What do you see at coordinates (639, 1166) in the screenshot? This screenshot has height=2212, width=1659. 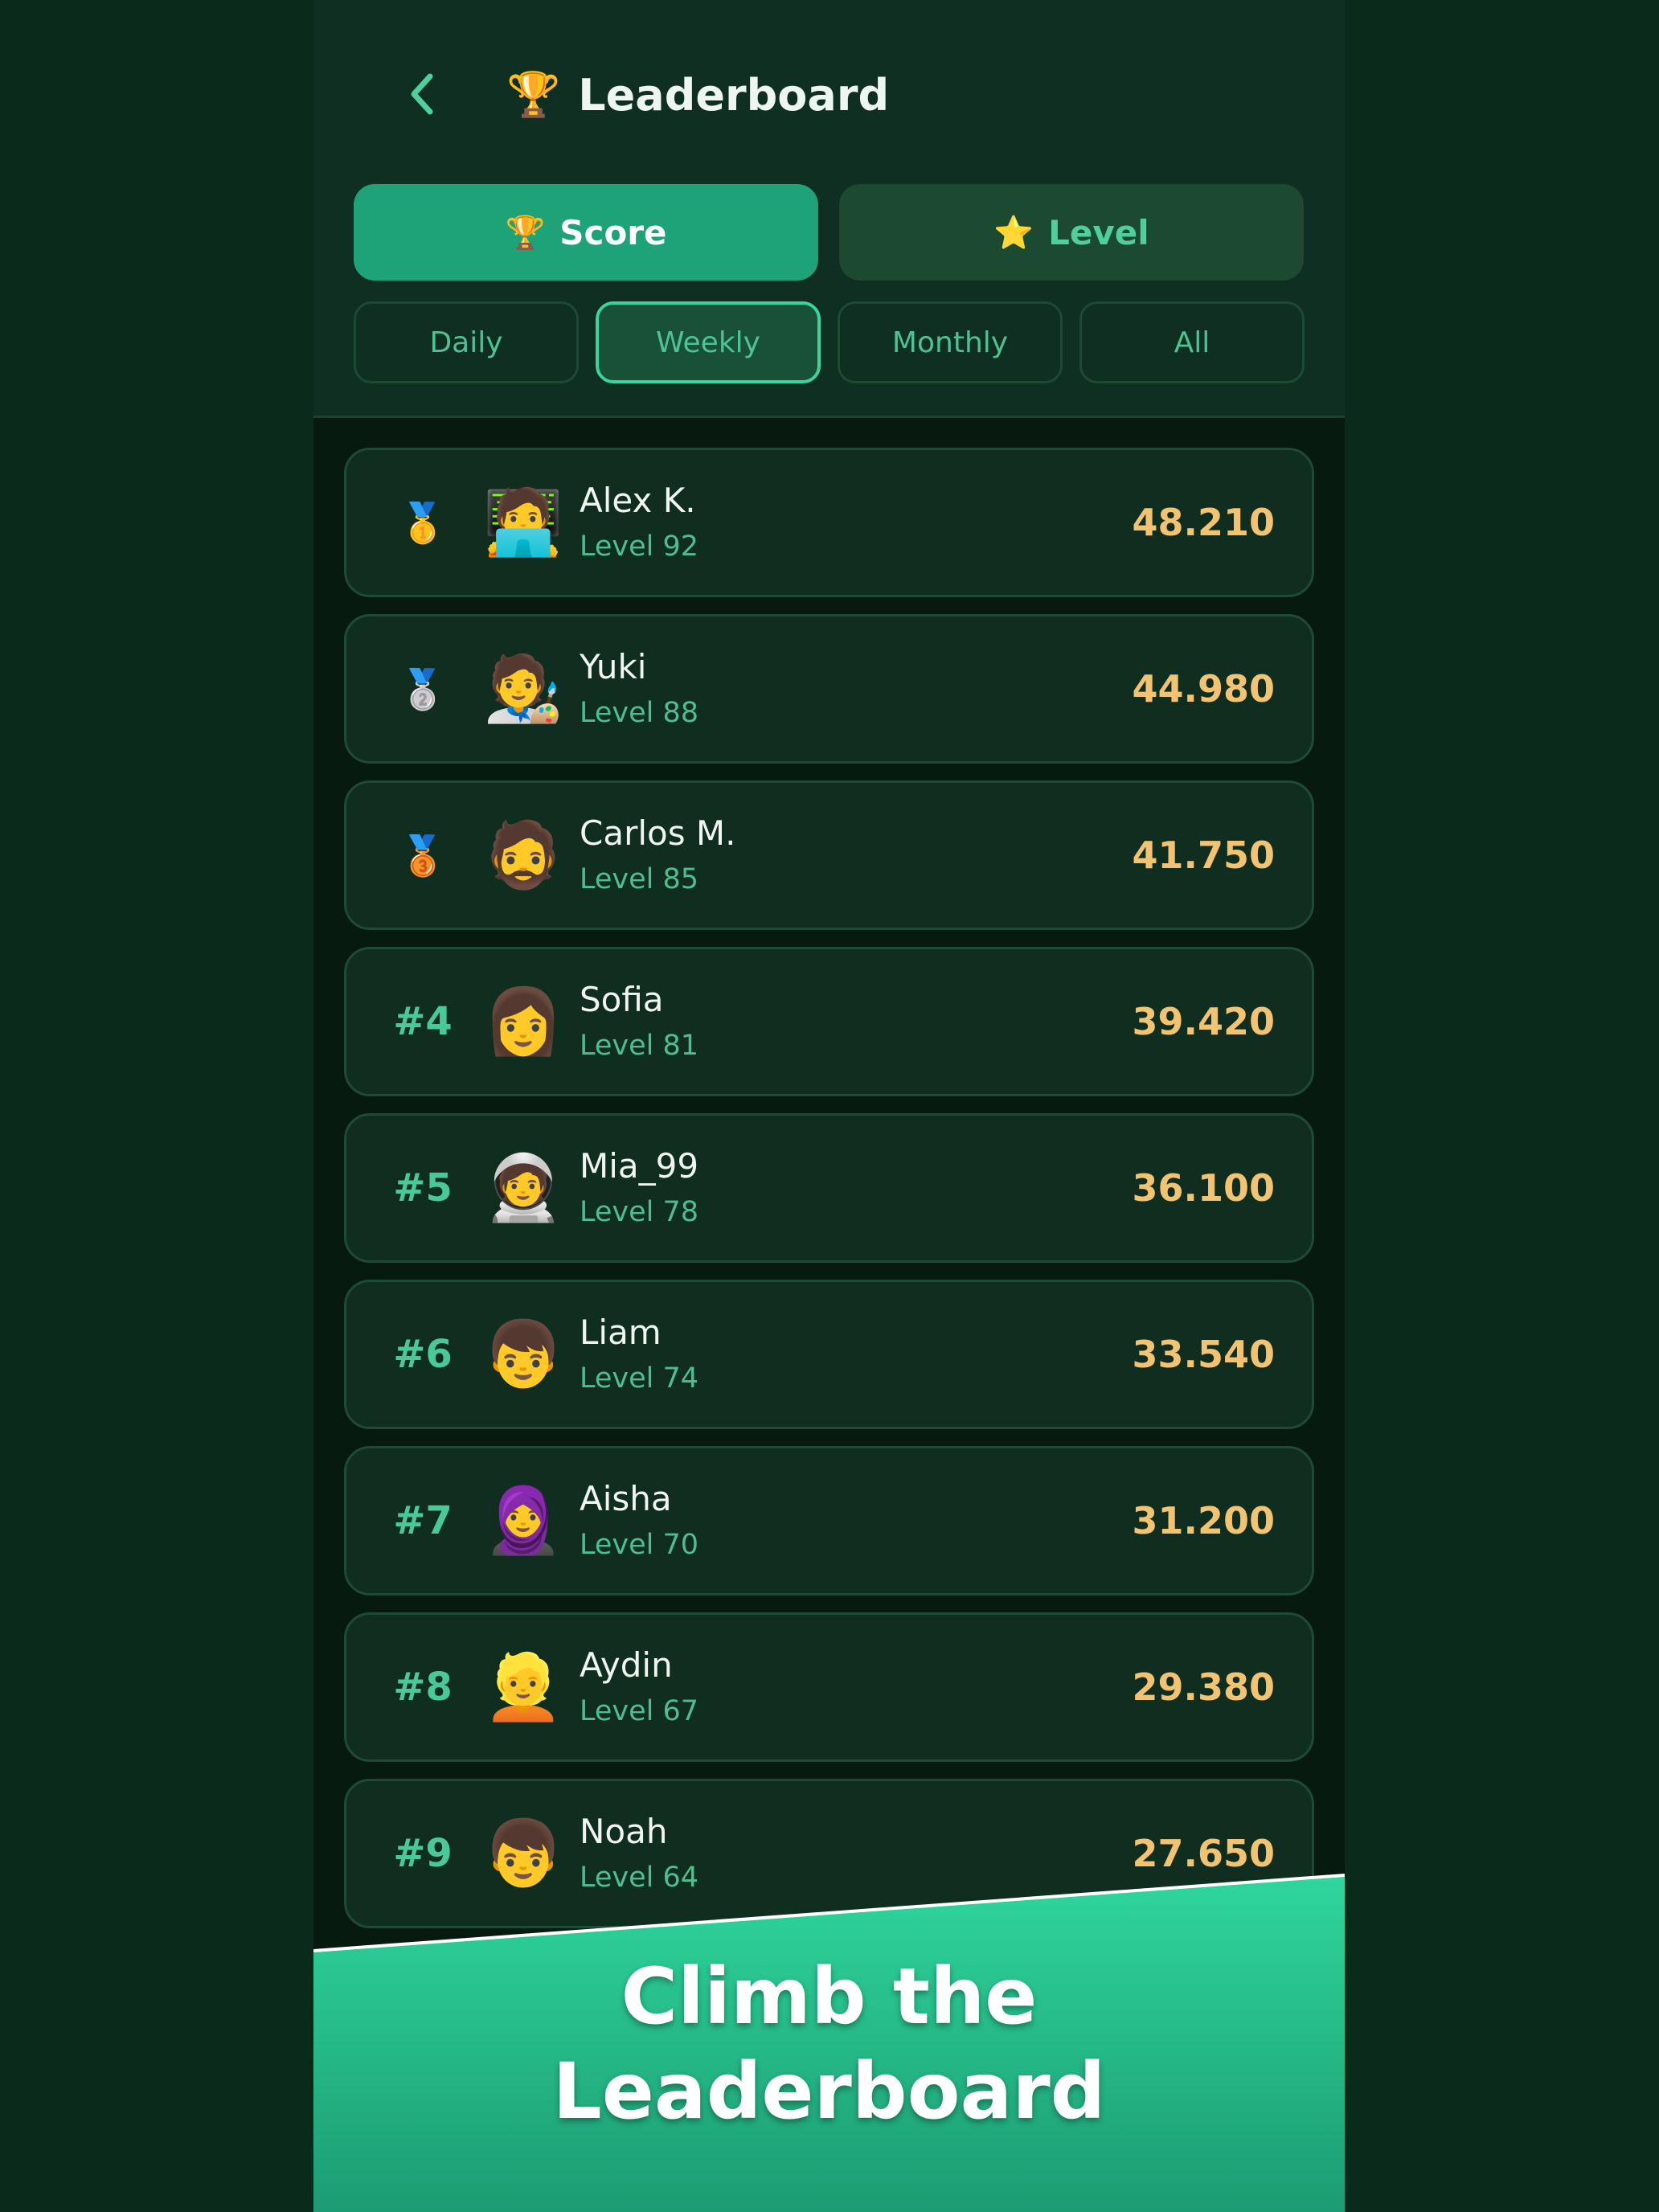 I see `player-name: Mia_99` at bounding box center [639, 1166].